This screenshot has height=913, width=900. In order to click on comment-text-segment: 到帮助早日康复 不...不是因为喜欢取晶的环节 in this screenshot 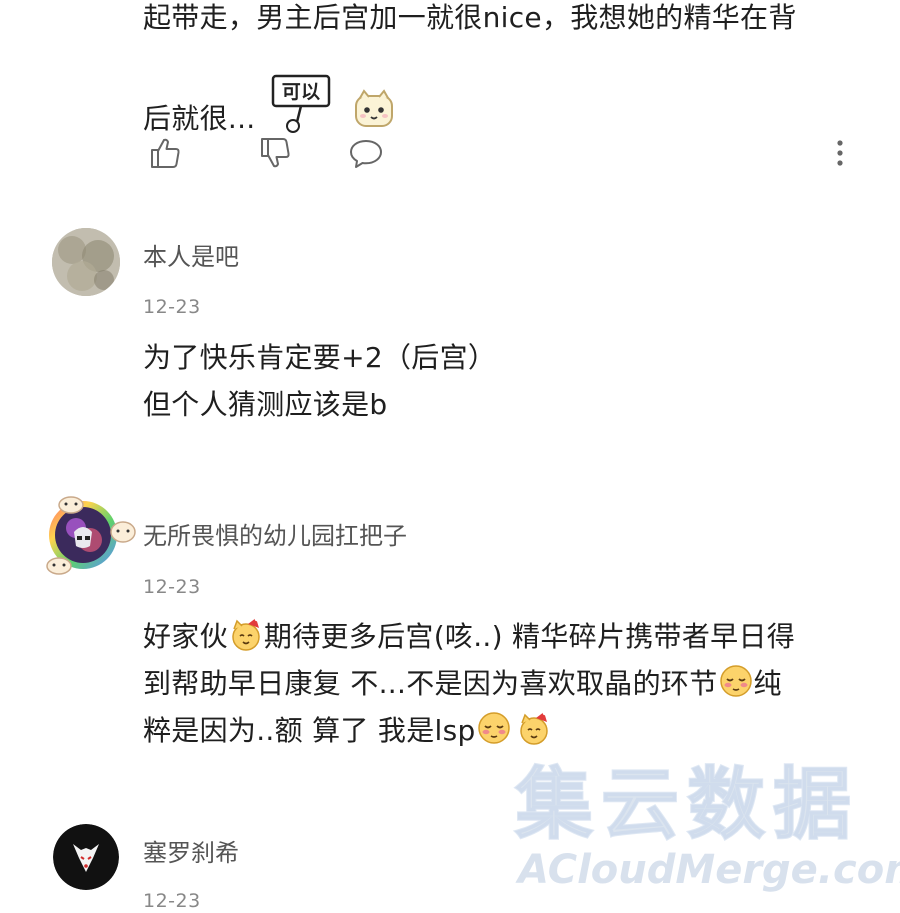, I will do `click(430, 683)`.